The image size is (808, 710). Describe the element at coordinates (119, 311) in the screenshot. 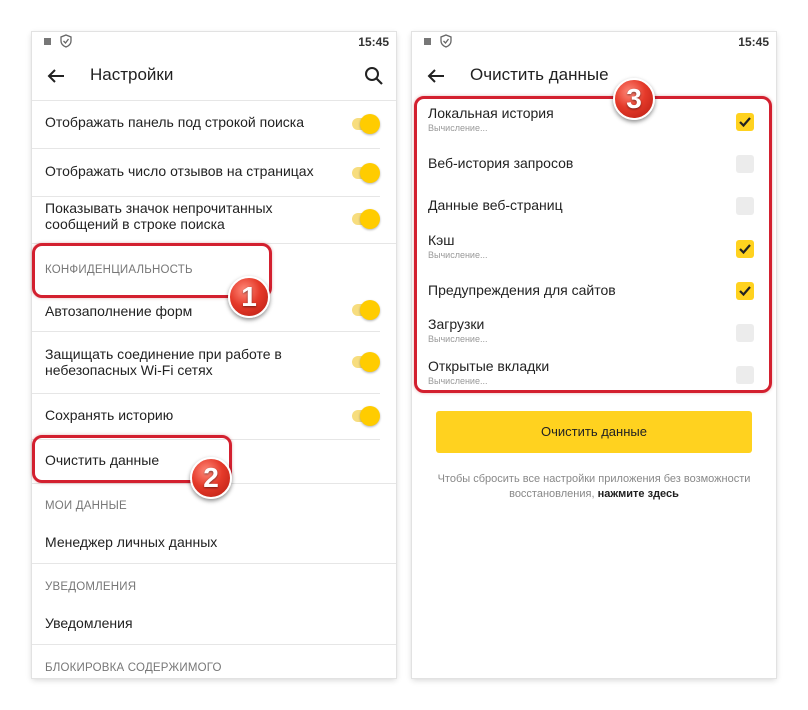

I see `setting-label: Автозаполнение форм` at that location.